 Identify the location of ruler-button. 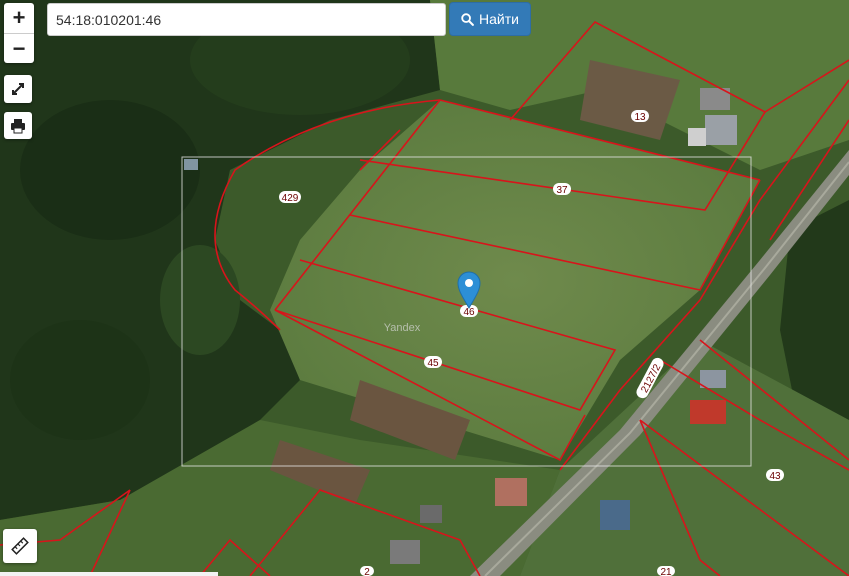
(20, 546).